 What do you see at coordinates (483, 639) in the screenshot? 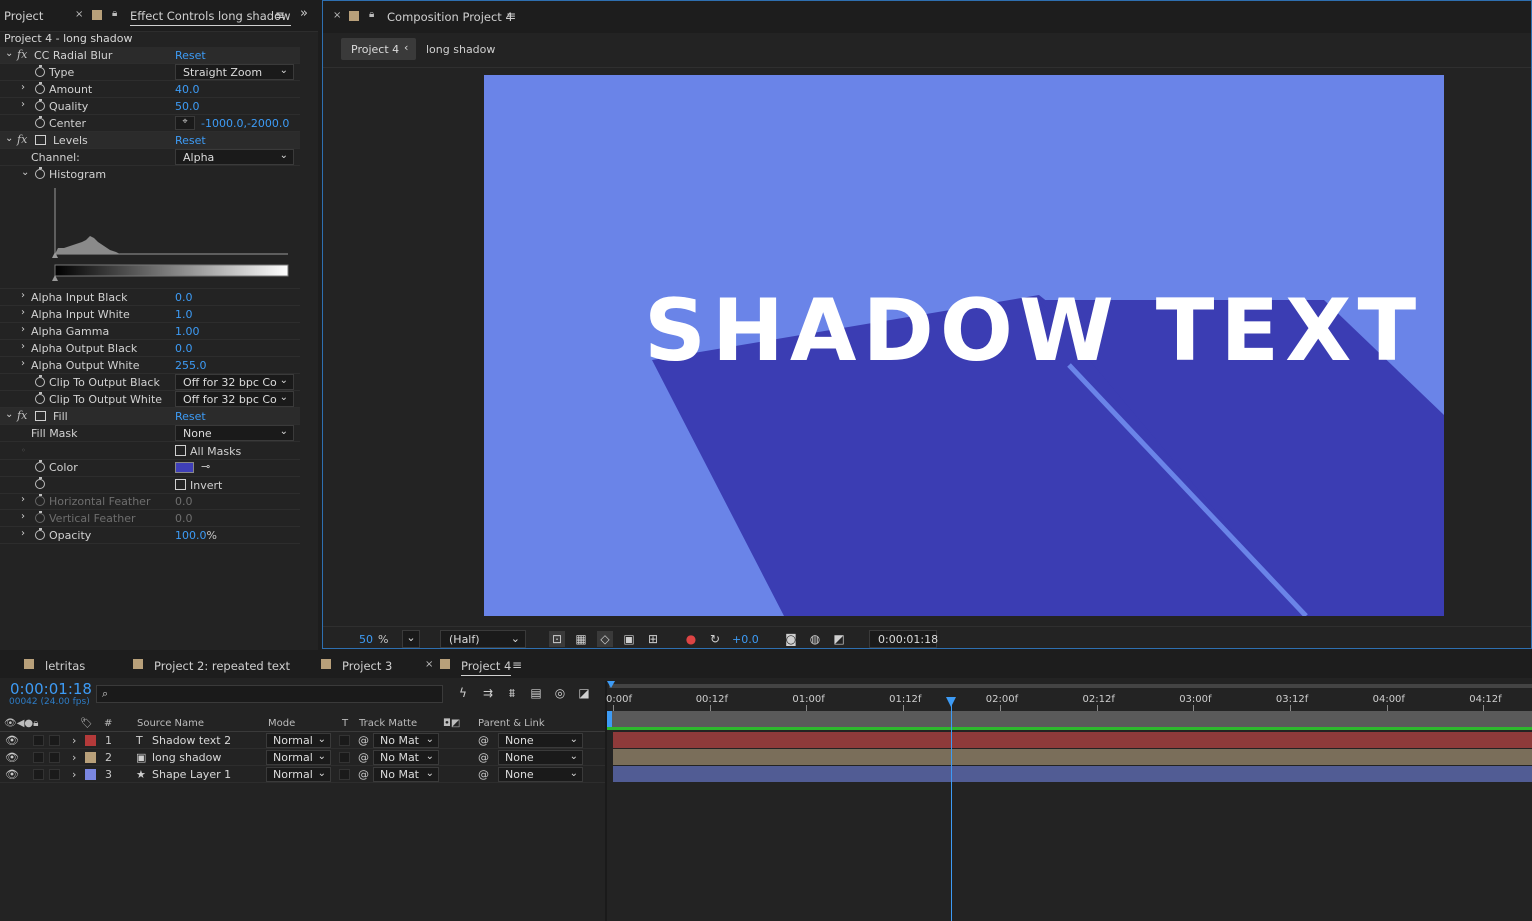
I see `resolution-dropdown: (Half) ⌄` at bounding box center [483, 639].